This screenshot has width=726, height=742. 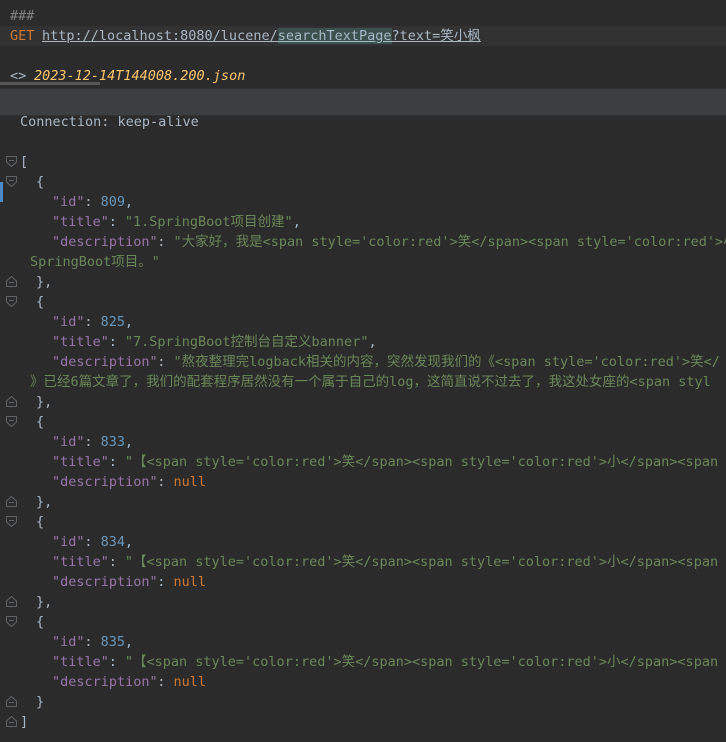 What do you see at coordinates (112, 542) in the screenshot?
I see `json-value-id: 834` at bounding box center [112, 542].